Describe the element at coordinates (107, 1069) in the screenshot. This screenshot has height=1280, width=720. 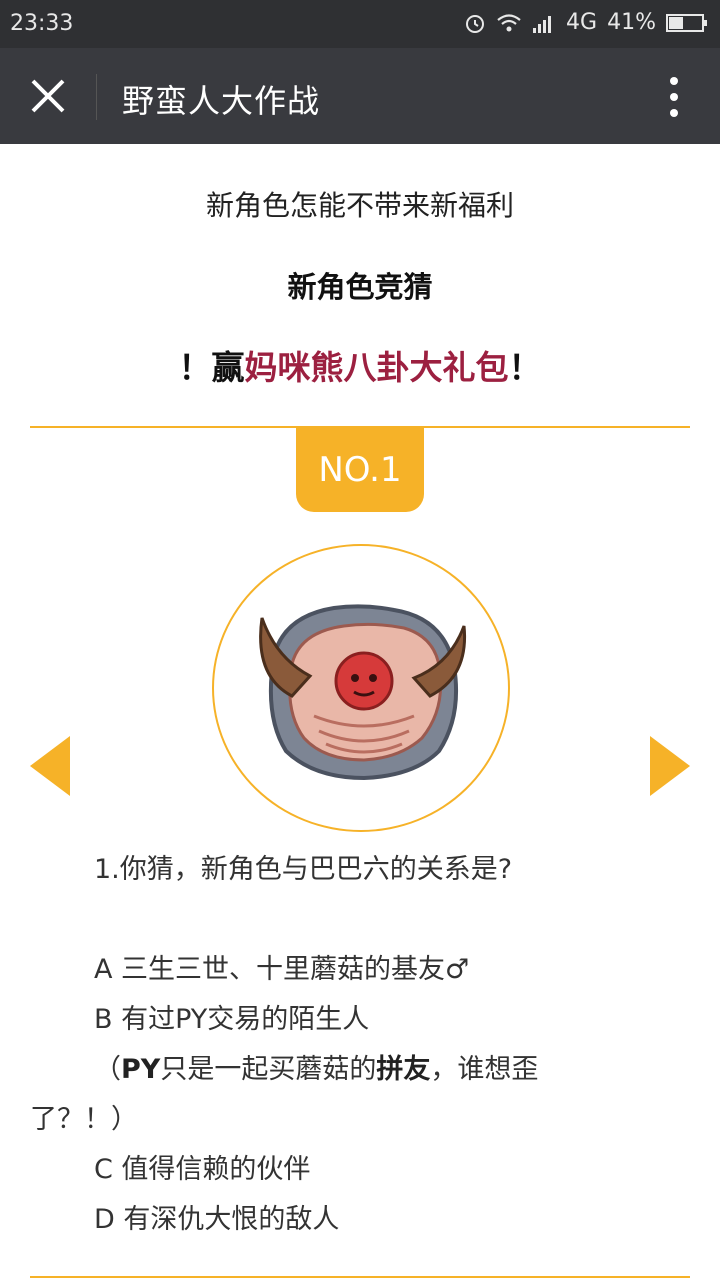
I see `note-open: （` at that location.